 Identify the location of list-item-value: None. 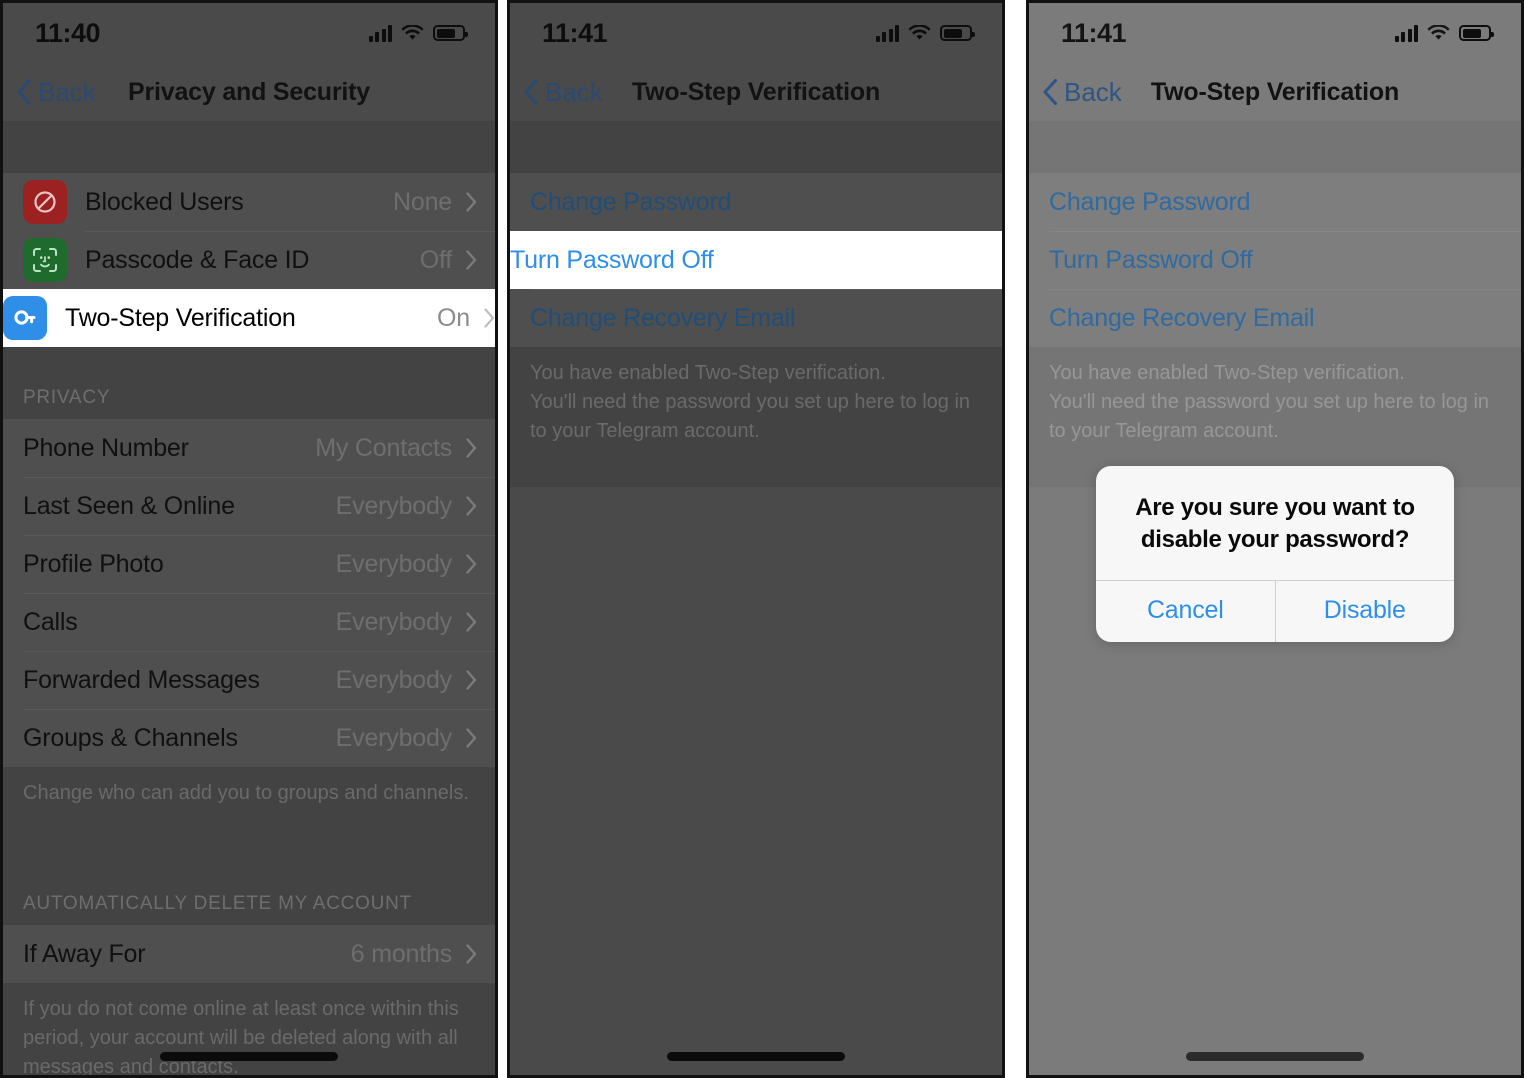
(422, 201).